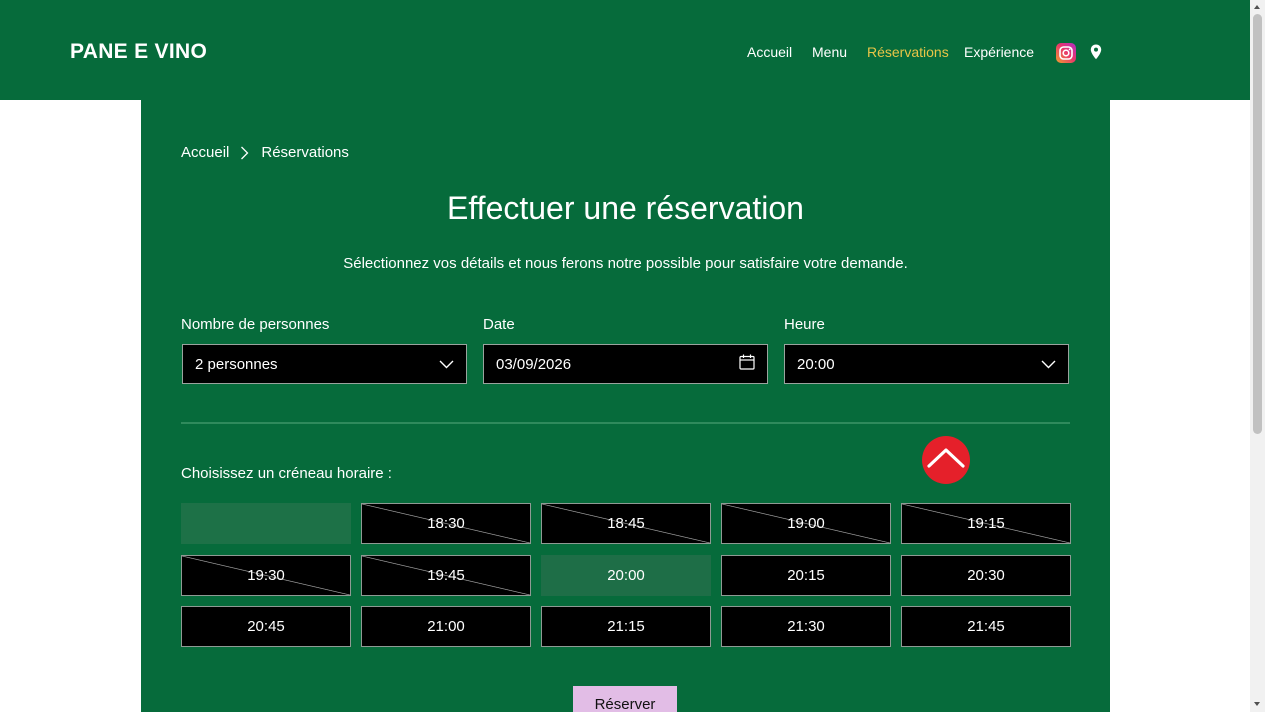 This screenshot has height=712, width=1265. I want to click on time-slot-label: 20:30, so click(986, 575).